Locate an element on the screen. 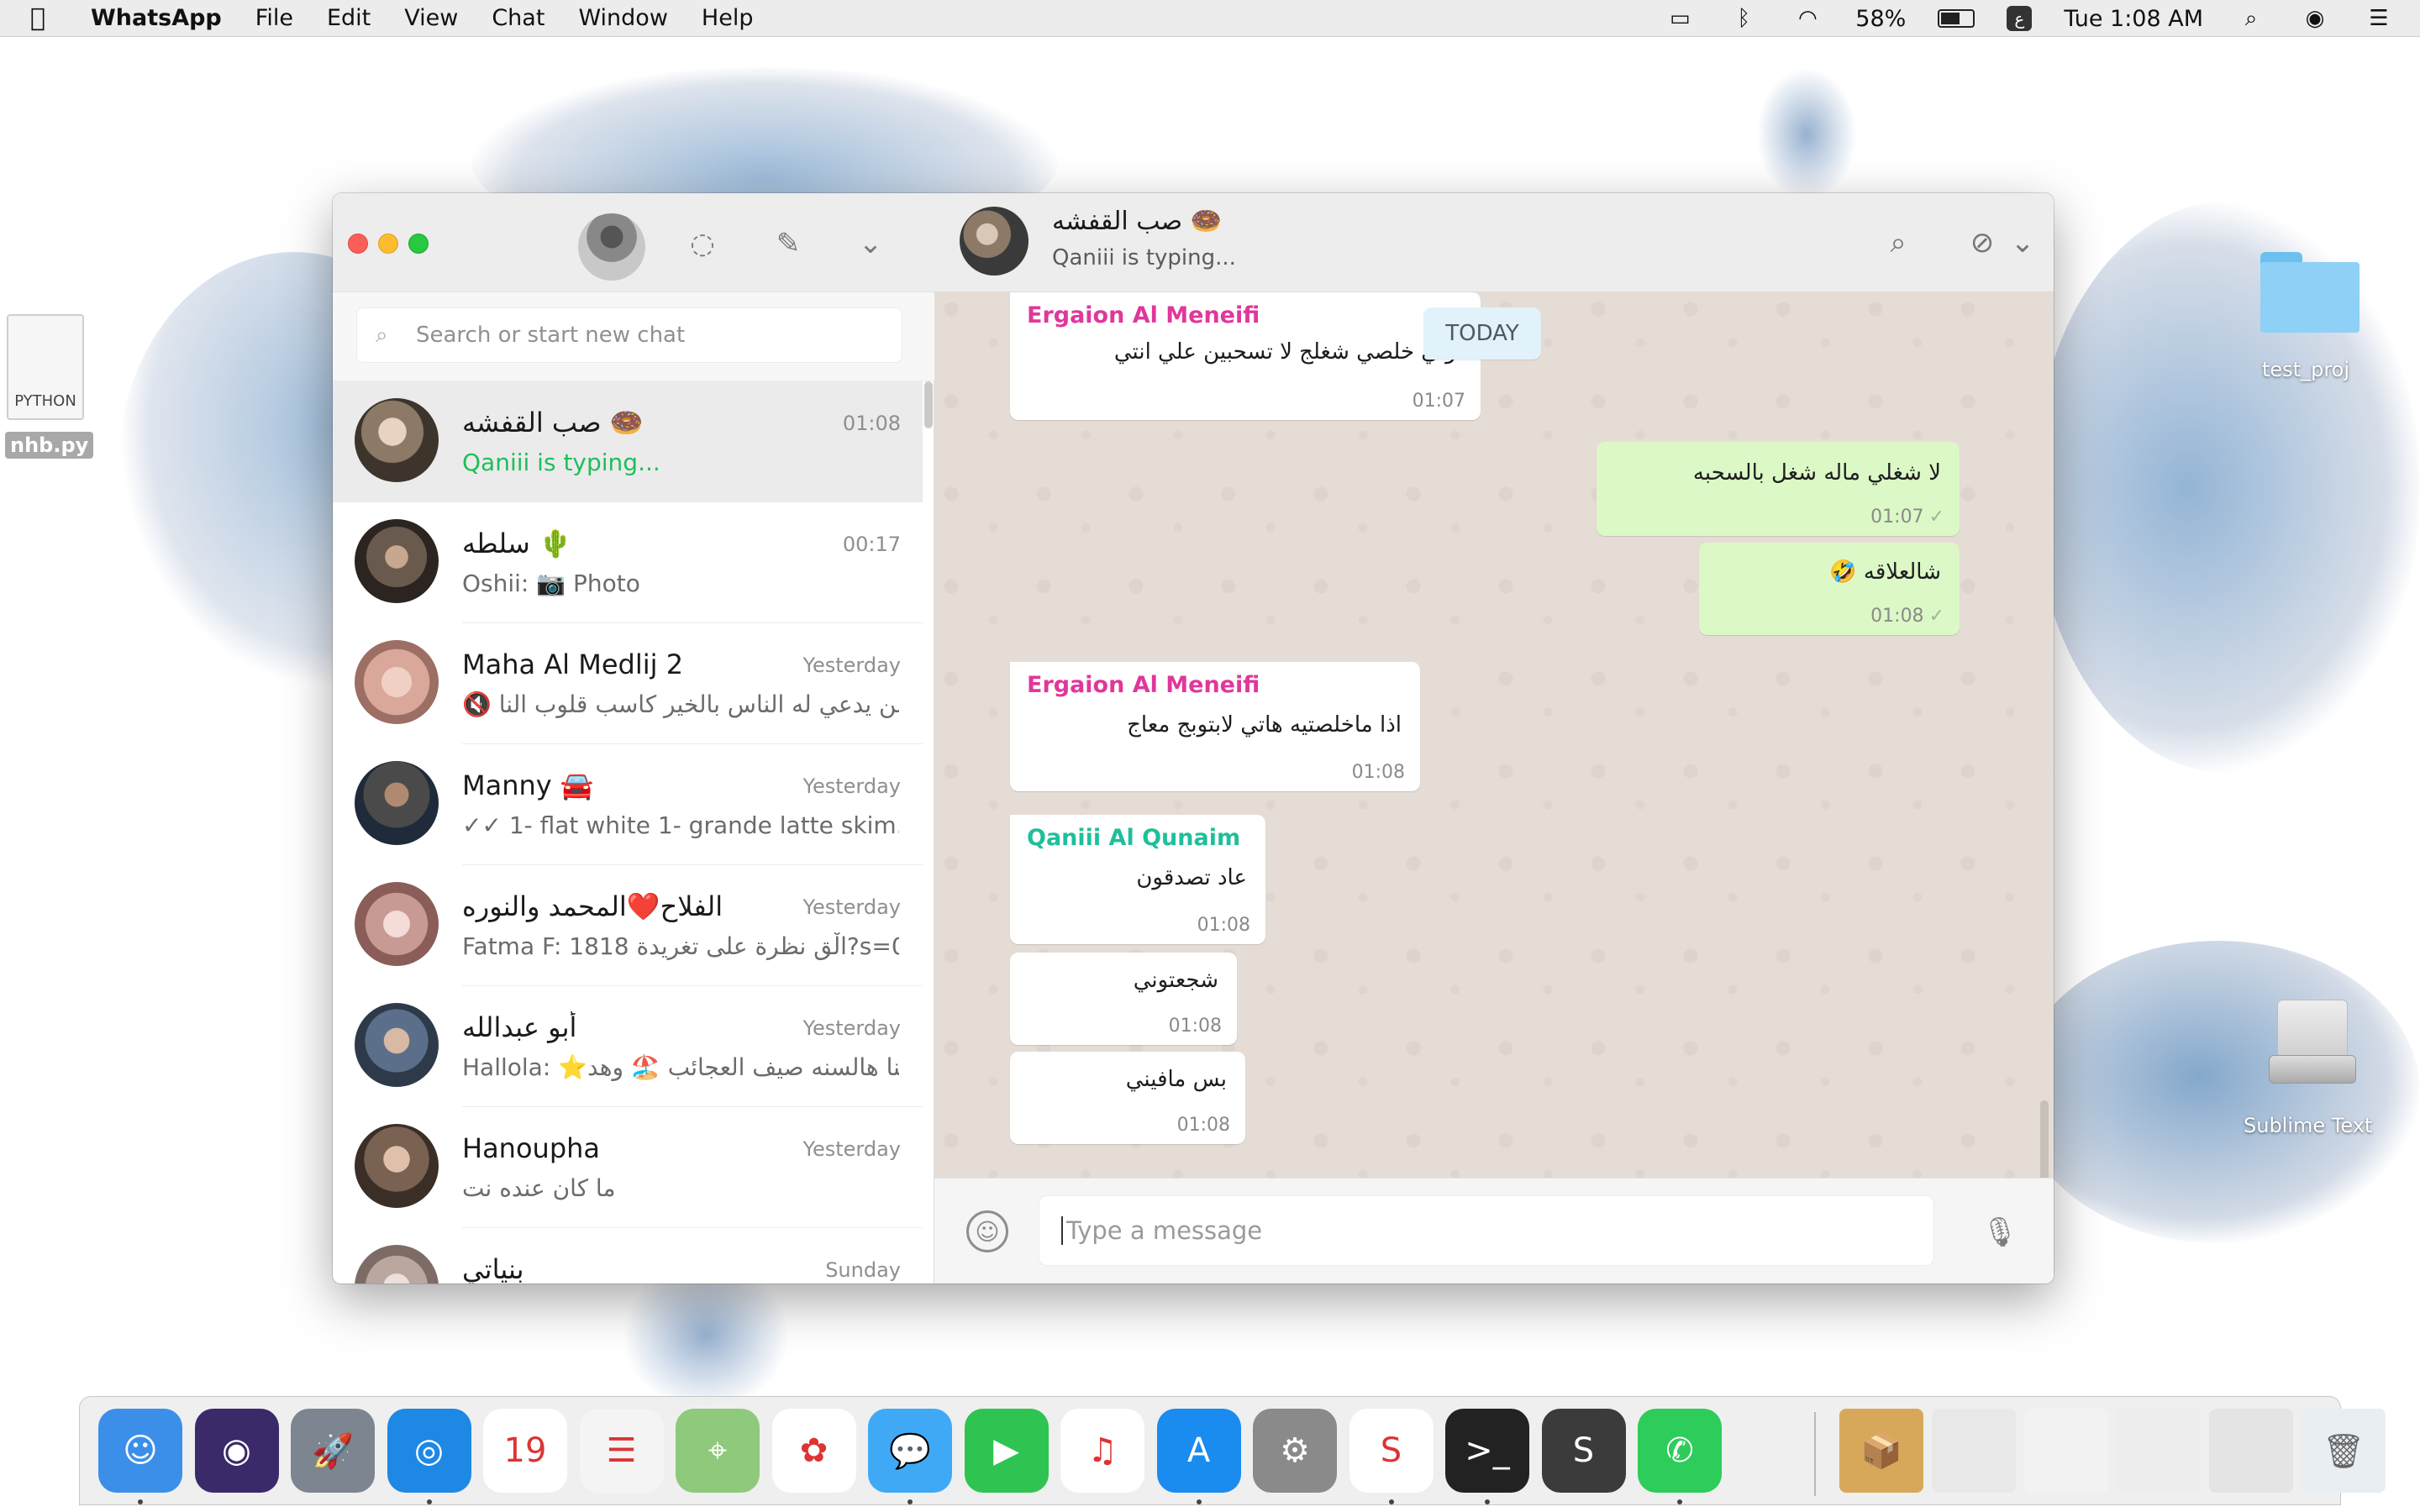 Image resolution: width=2420 pixels, height=1512 pixels. incoming-message: بس مافيني 01:08 is located at coordinates (1127, 1098).